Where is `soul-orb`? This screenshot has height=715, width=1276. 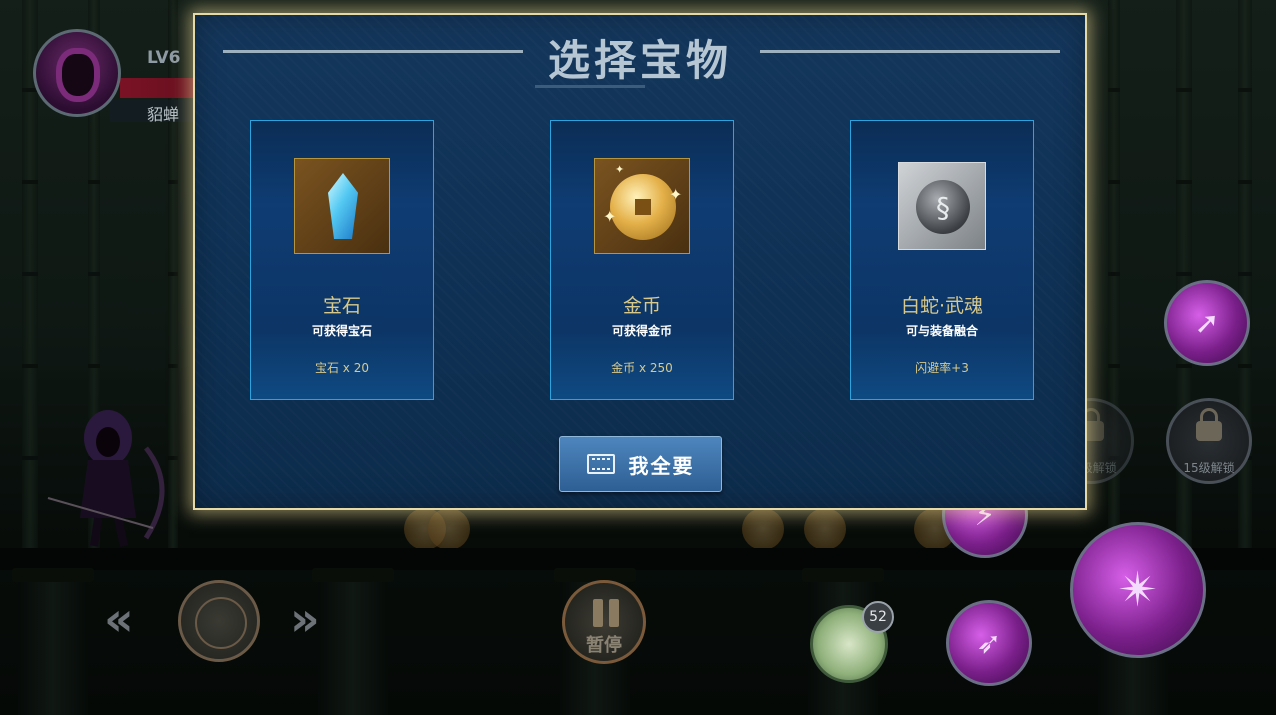
soul-orb is located at coordinates (943, 207).